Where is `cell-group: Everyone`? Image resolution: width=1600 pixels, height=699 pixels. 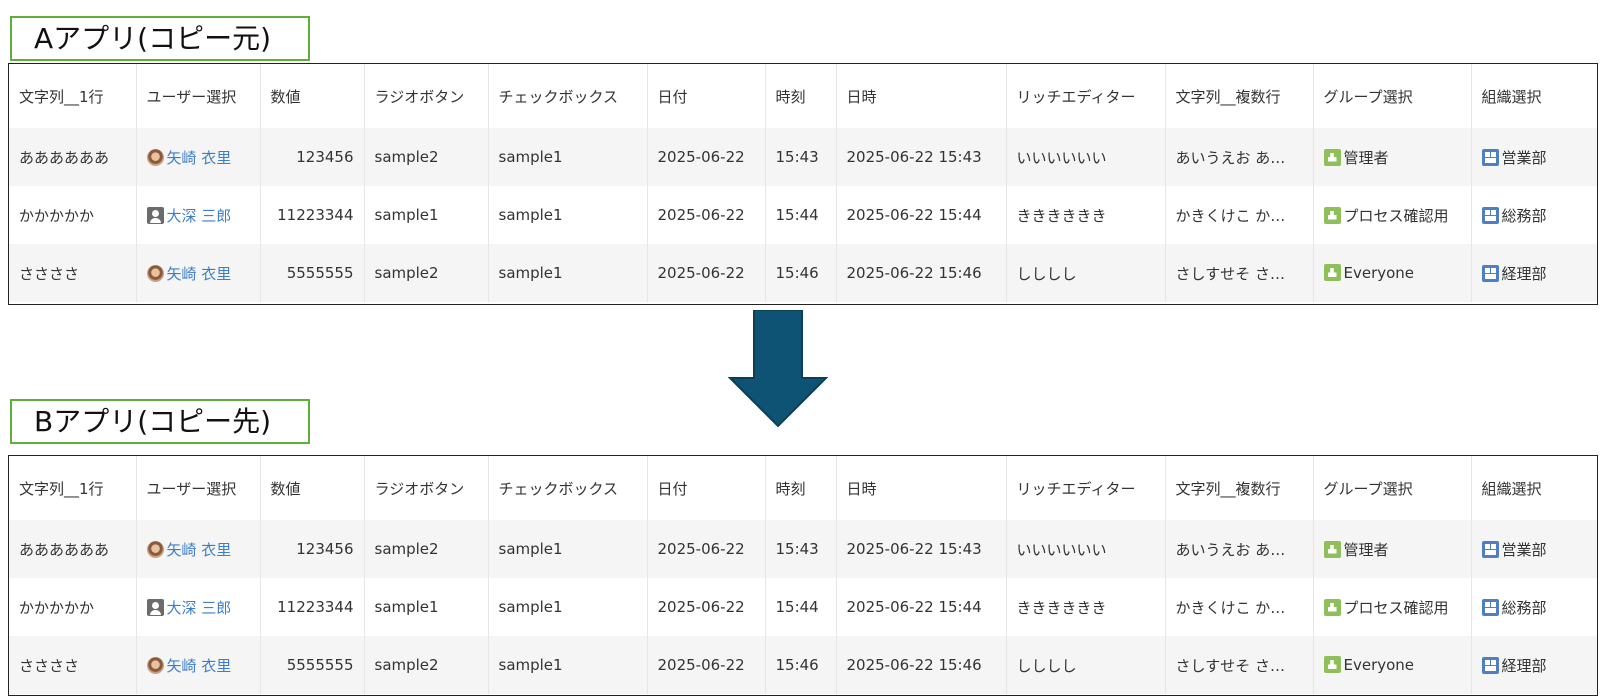 cell-group: Everyone is located at coordinates (1392, 273).